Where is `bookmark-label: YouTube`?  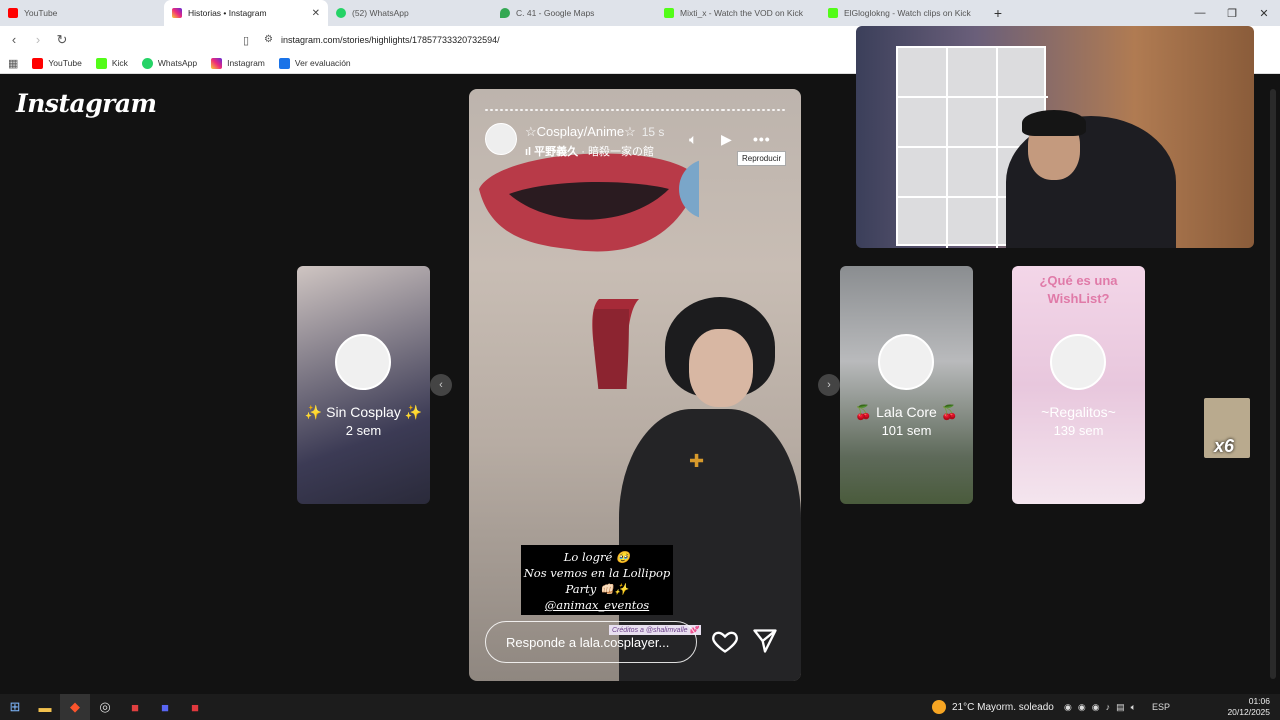 bookmark-label: YouTube is located at coordinates (65, 63).